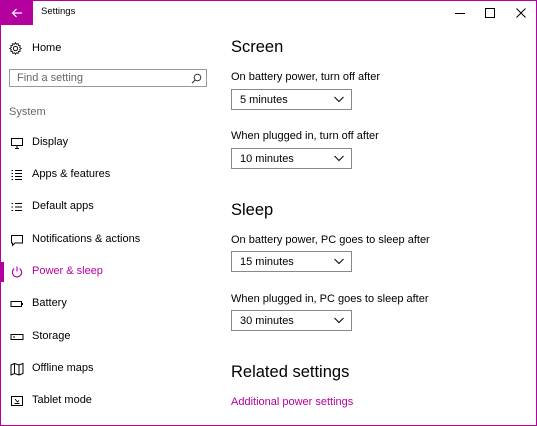 Image resolution: width=537 pixels, height=426 pixels. Describe the element at coordinates (47, 48) in the screenshot. I see `home-label: Home` at that location.